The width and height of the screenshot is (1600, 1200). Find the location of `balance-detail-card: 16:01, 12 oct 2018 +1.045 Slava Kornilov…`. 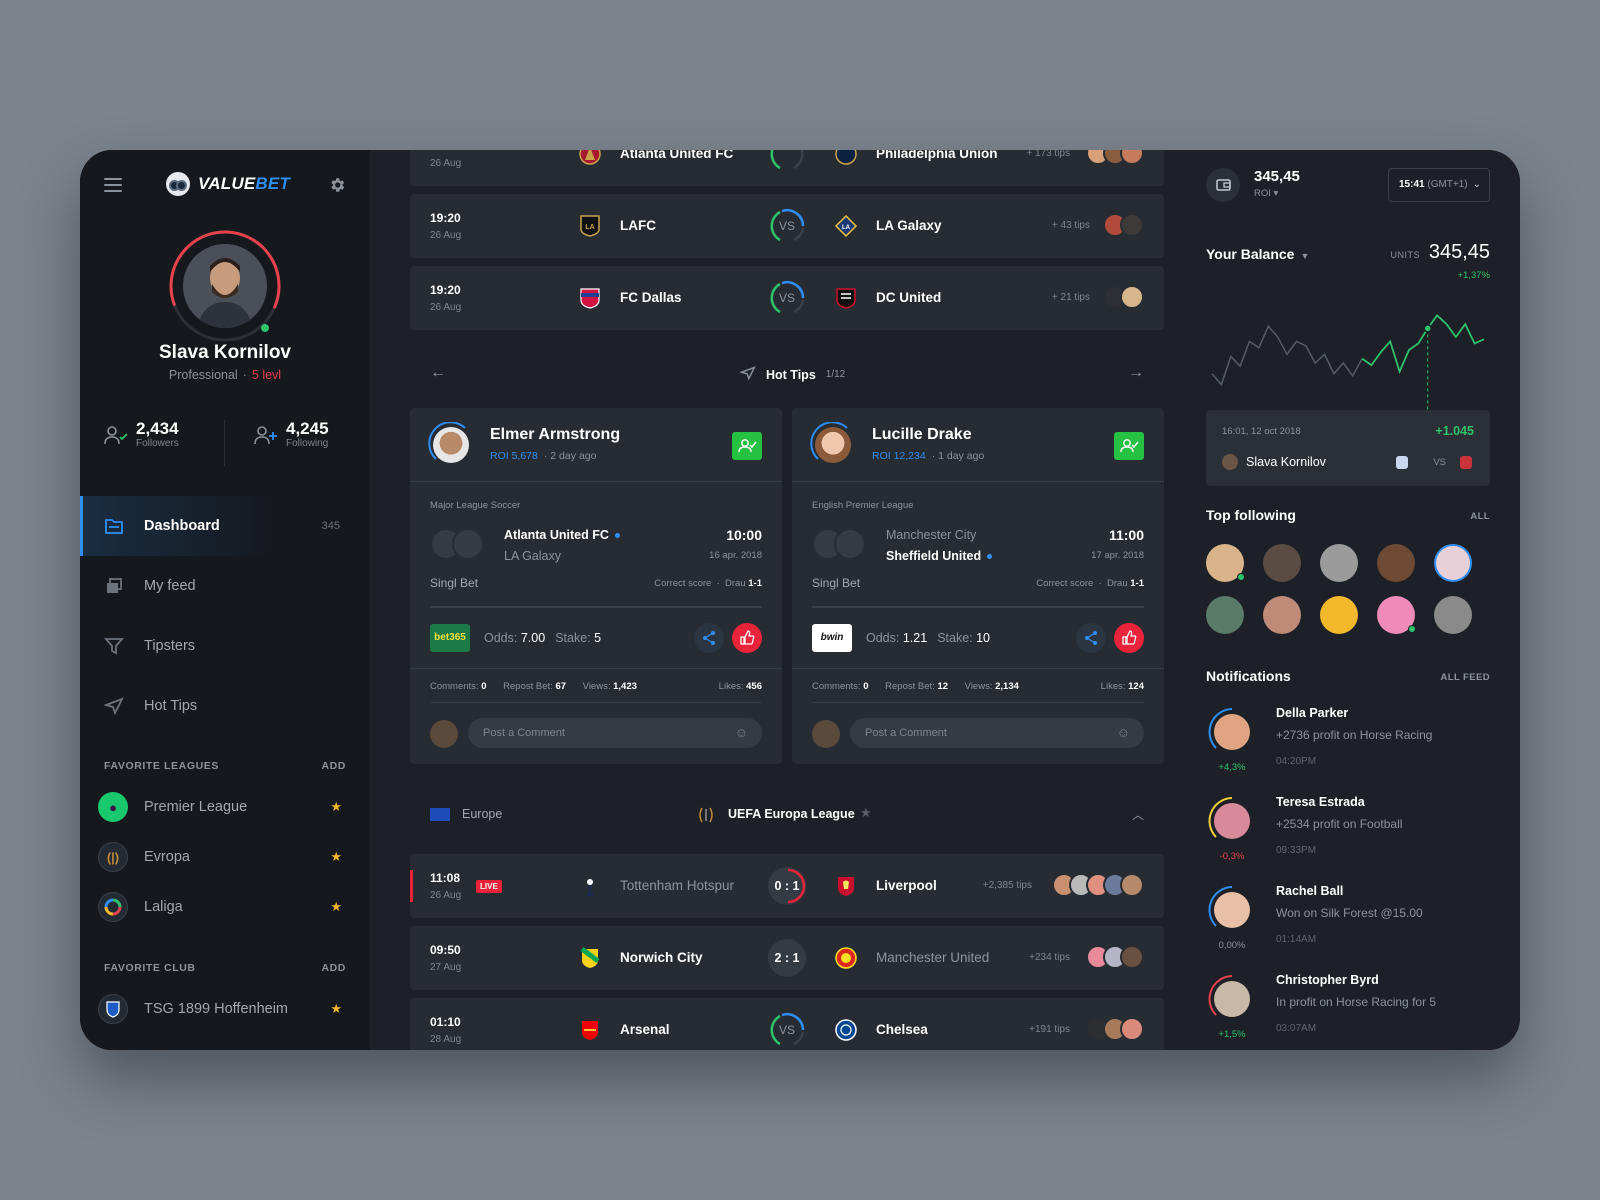

balance-detail-card: 16:01, 12 oct 2018 +1.045 Slava Kornilov… is located at coordinates (1348, 448).